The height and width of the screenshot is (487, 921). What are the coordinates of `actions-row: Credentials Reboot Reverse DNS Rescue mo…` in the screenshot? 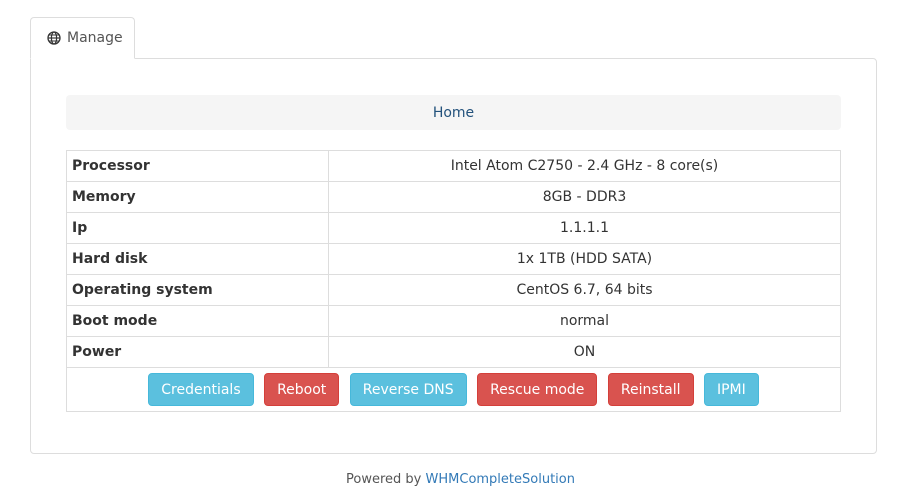 It's located at (453, 389).